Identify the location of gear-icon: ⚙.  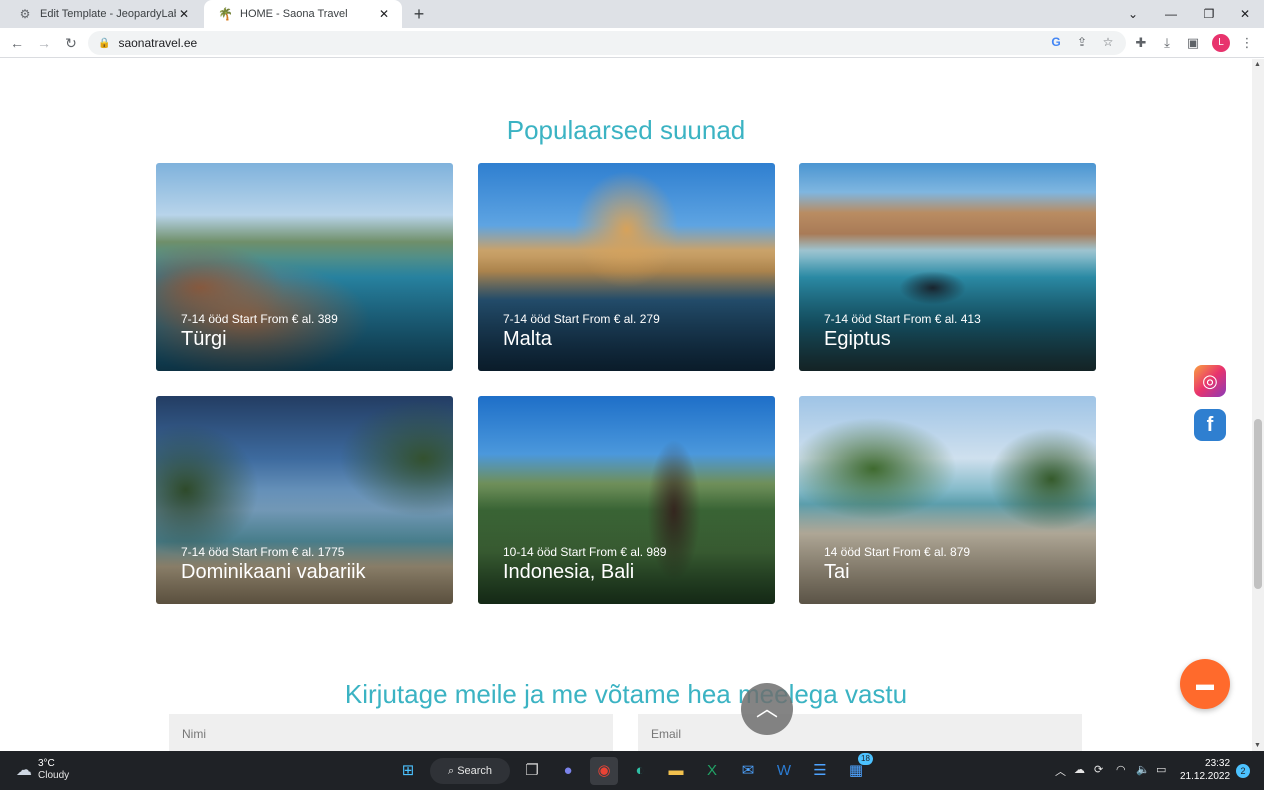
(25, 14).